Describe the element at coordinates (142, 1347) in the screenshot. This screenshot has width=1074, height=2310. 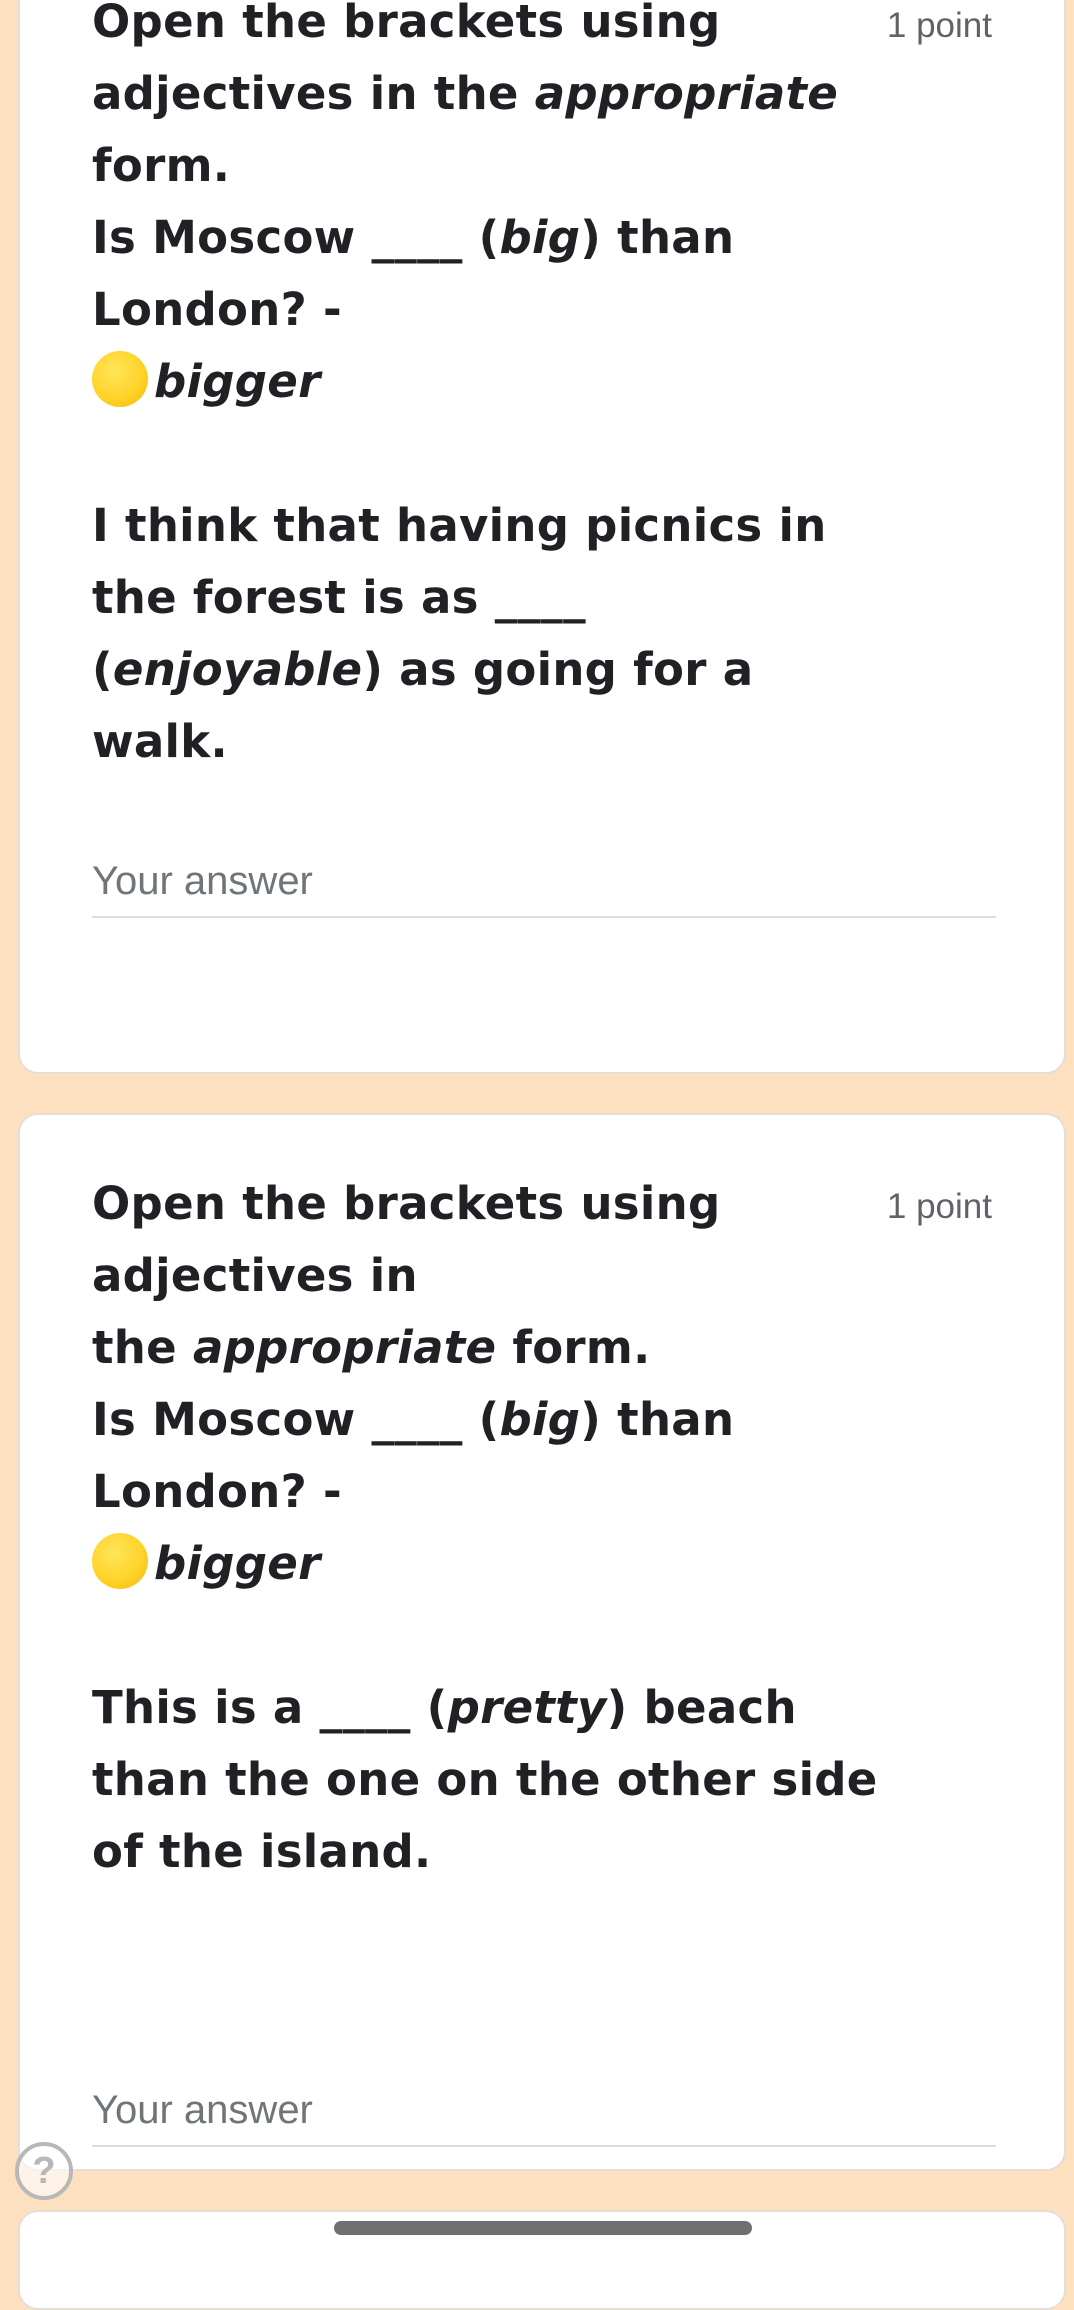
I see `text-segment: the` at that location.